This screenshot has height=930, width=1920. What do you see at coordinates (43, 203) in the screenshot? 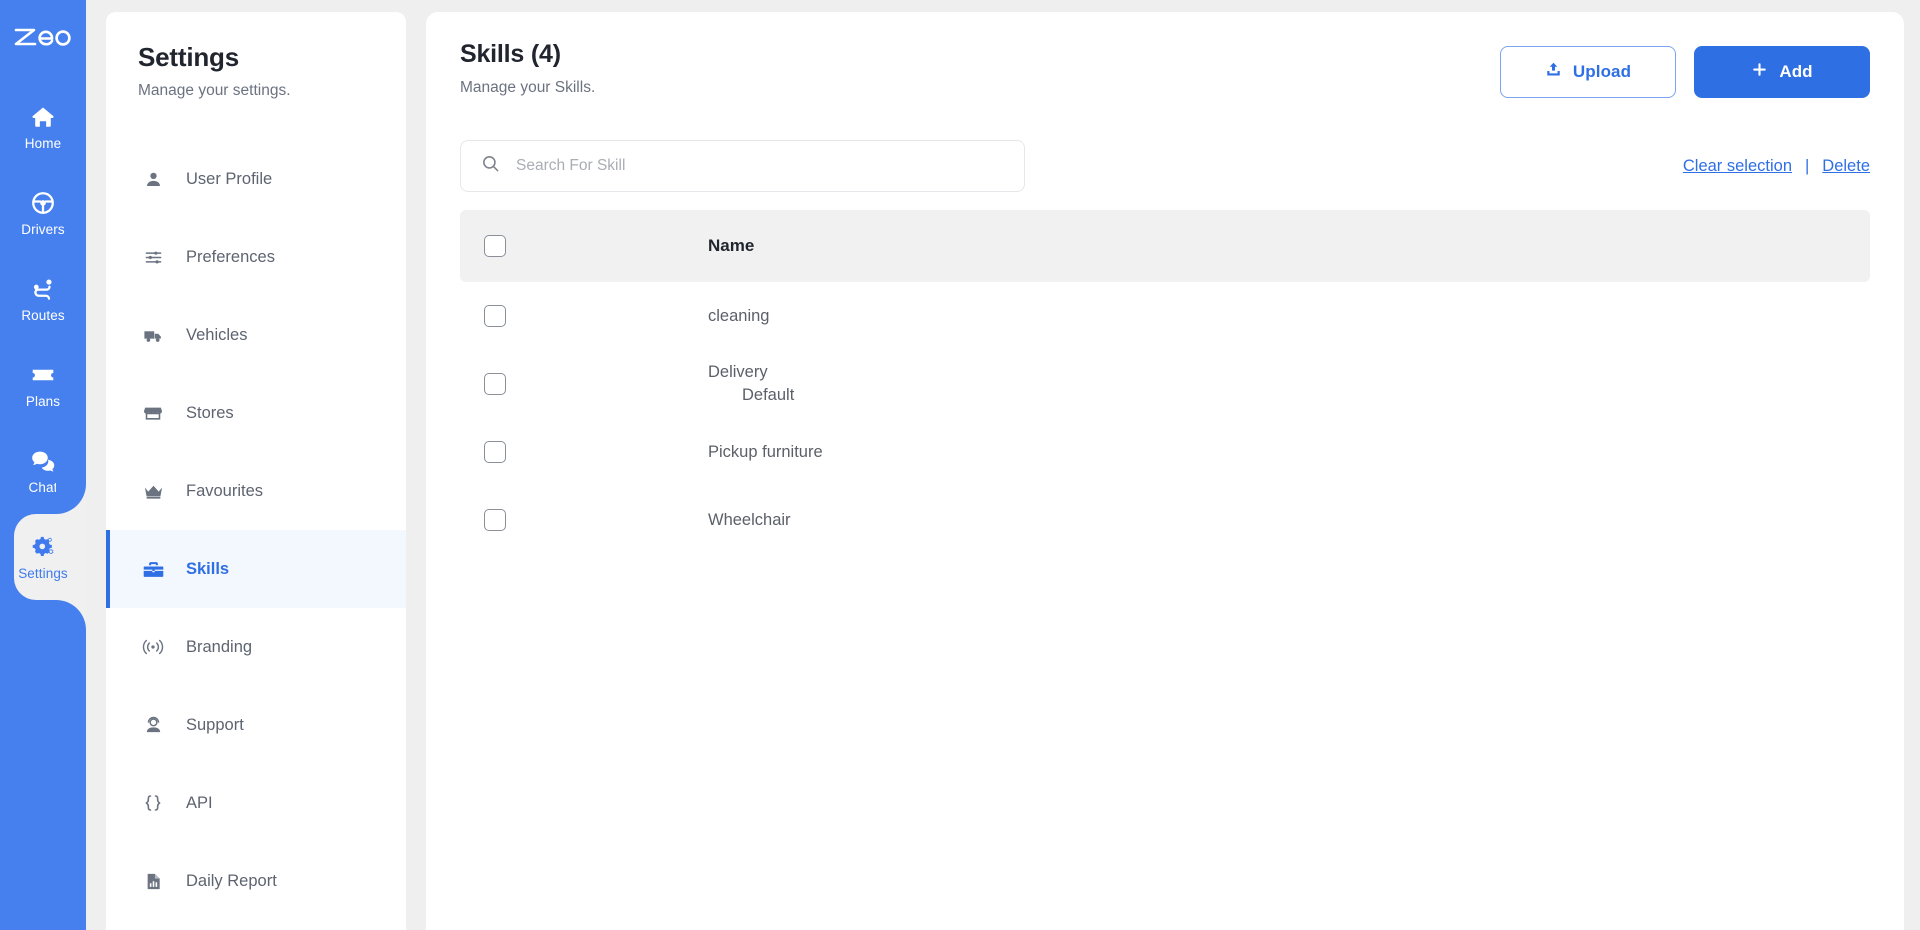
I see `steering-wheel-icon` at bounding box center [43, 203].